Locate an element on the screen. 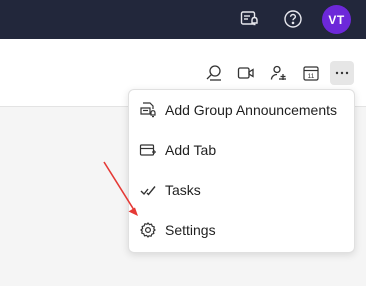  avatar-initials: VT is located at coordinates (336, 19).